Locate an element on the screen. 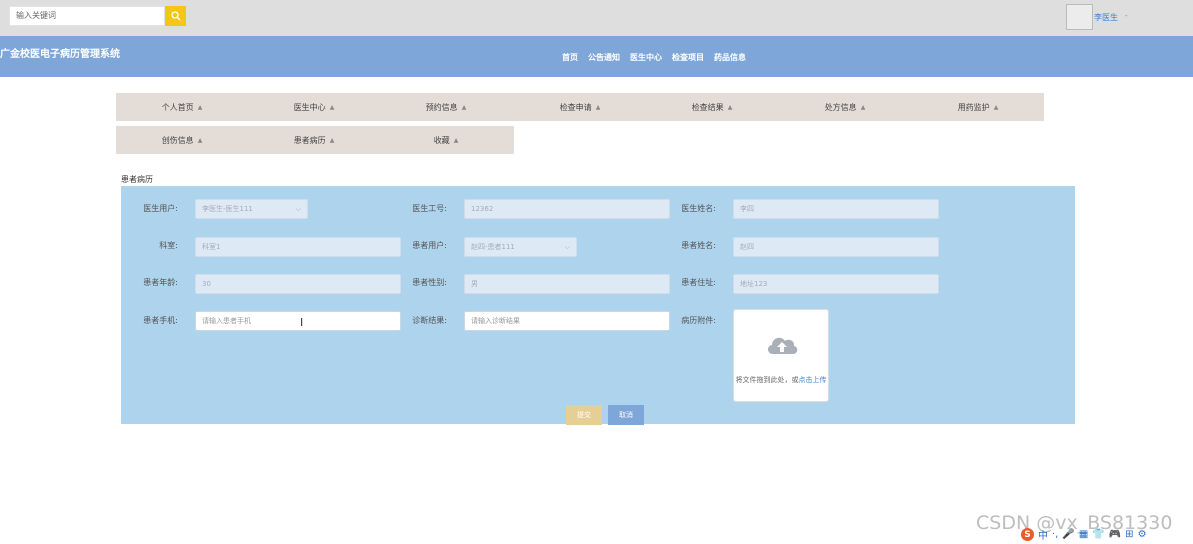 The height and width of the screenshot is (544, 1193). ime-game-icon: 🎮 is located at coordinates (1115, 534).